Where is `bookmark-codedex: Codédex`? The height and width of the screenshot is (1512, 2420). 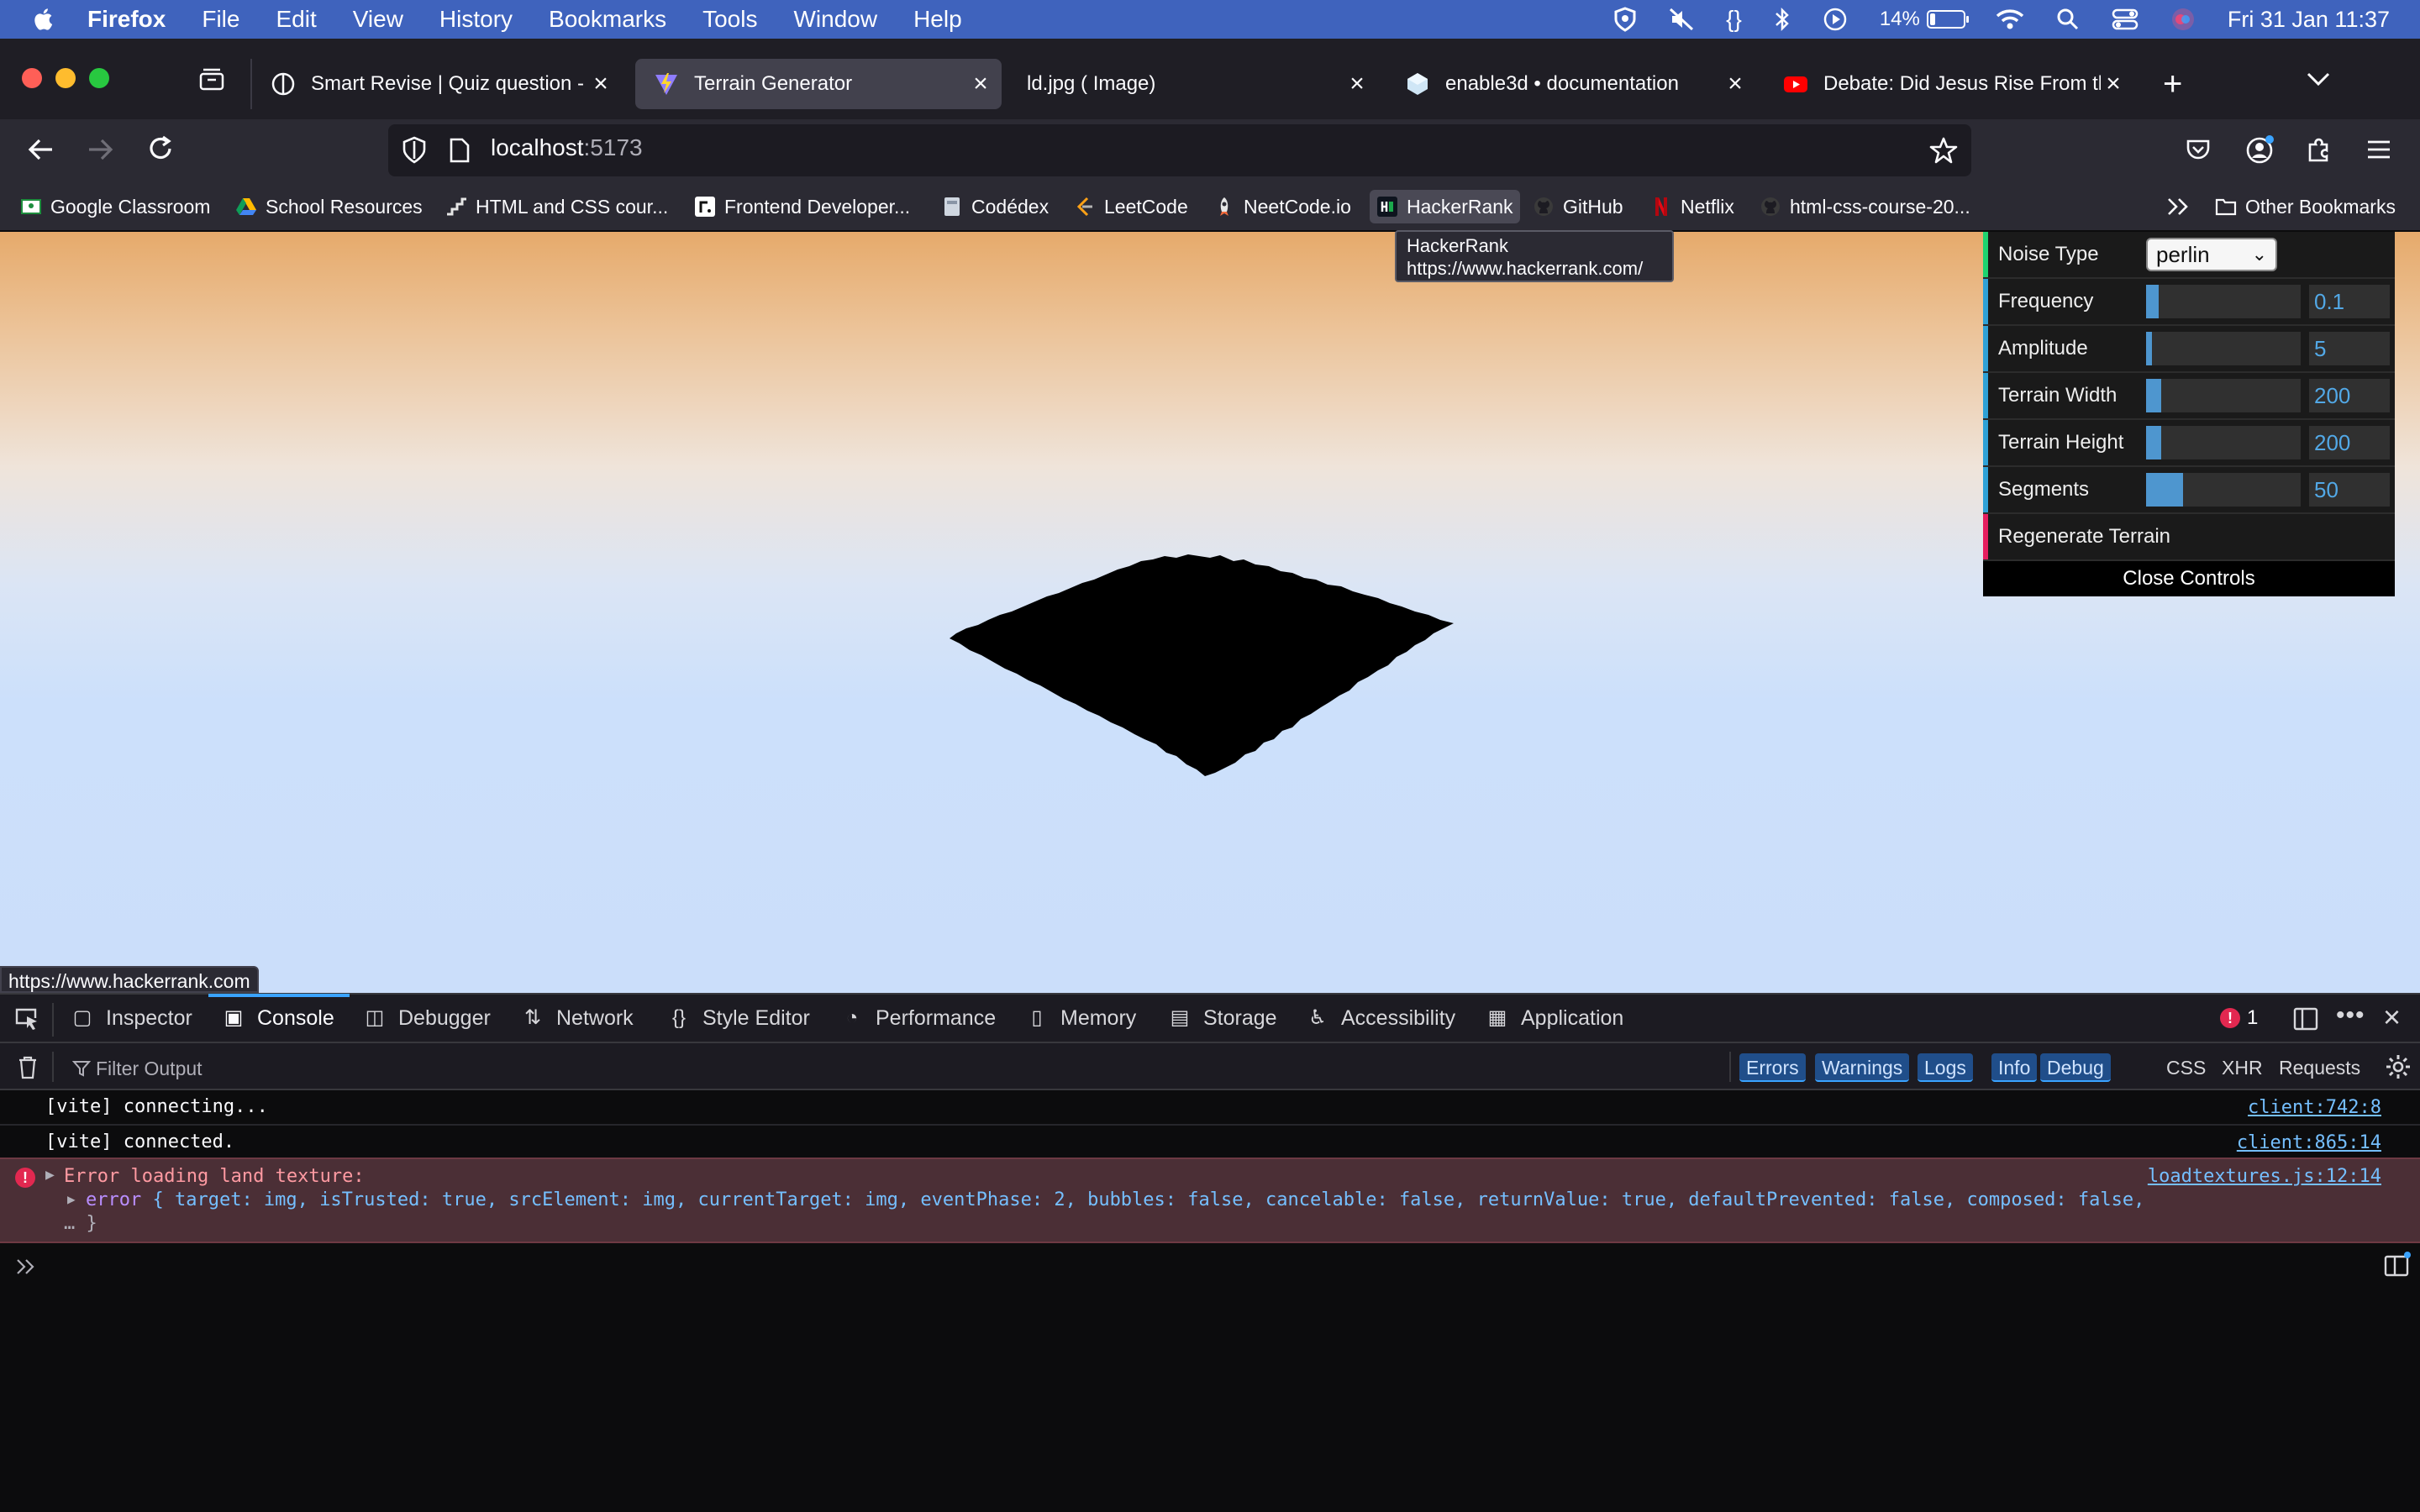
bookmark-codedex: Codédex is located at coordinates (995, 206).